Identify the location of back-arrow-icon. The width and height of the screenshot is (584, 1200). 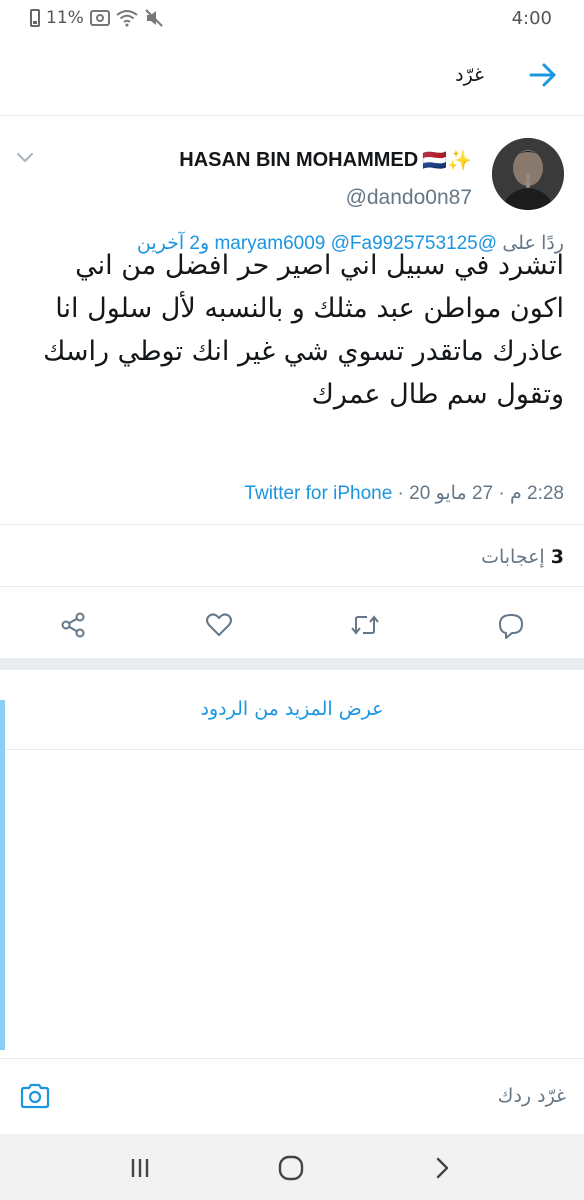
(543, 75).